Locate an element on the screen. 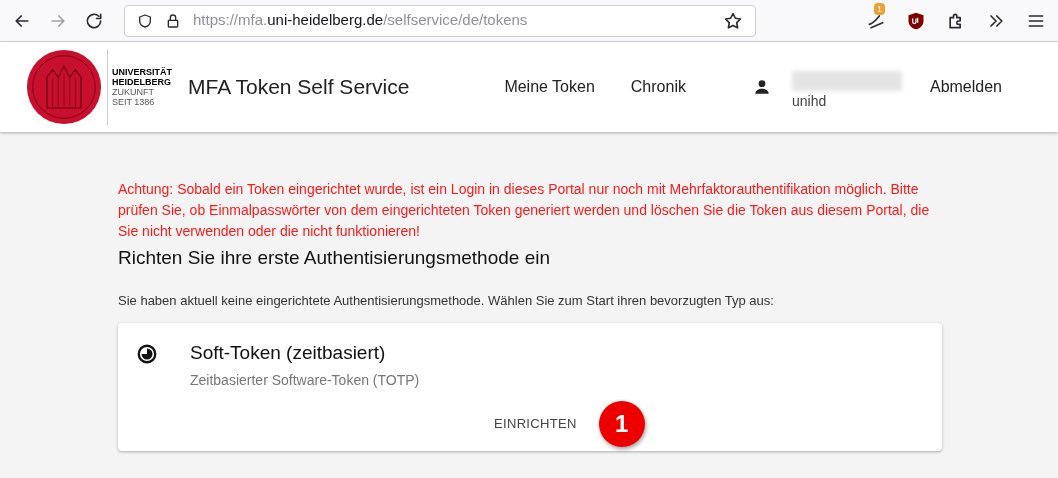 This screenshot has height=478, width=1058. logo-text: UNIVERSITÄT is located at coordinates (142, 72).